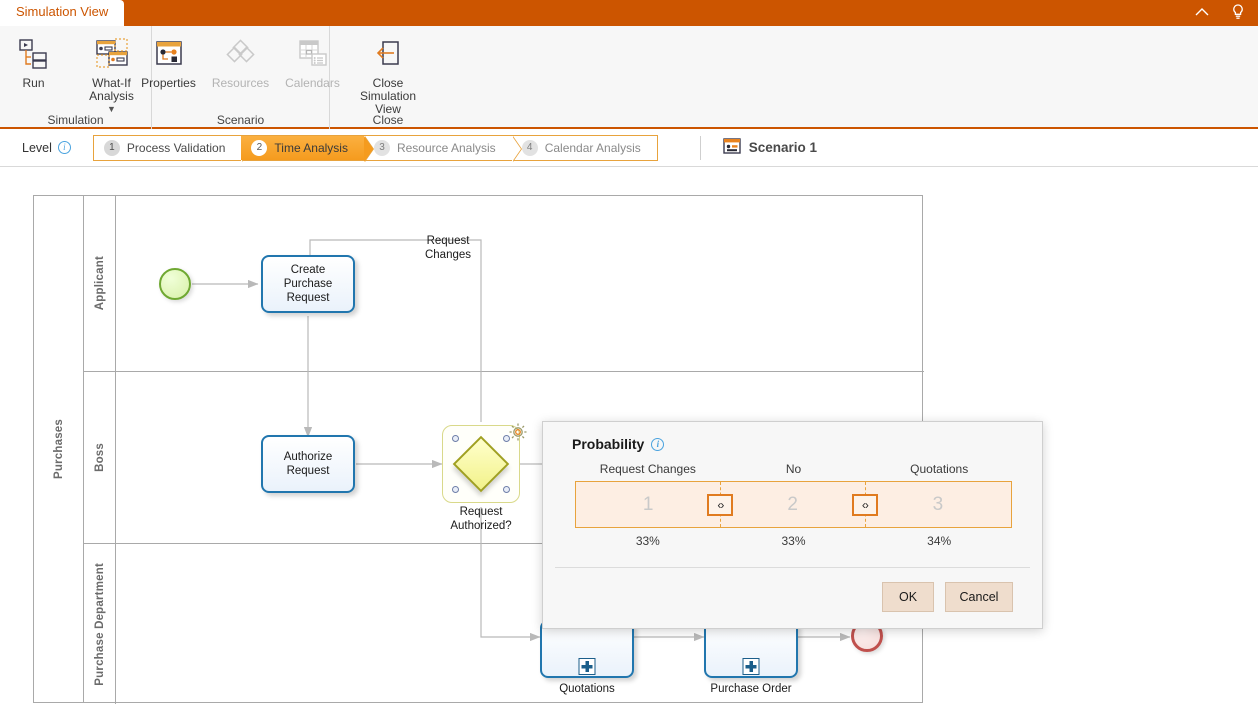 The height and width of the screenshot is (711, 1258). I want to click on probability-segment-labels: Request Changes No Quotations, so click(793, 469).